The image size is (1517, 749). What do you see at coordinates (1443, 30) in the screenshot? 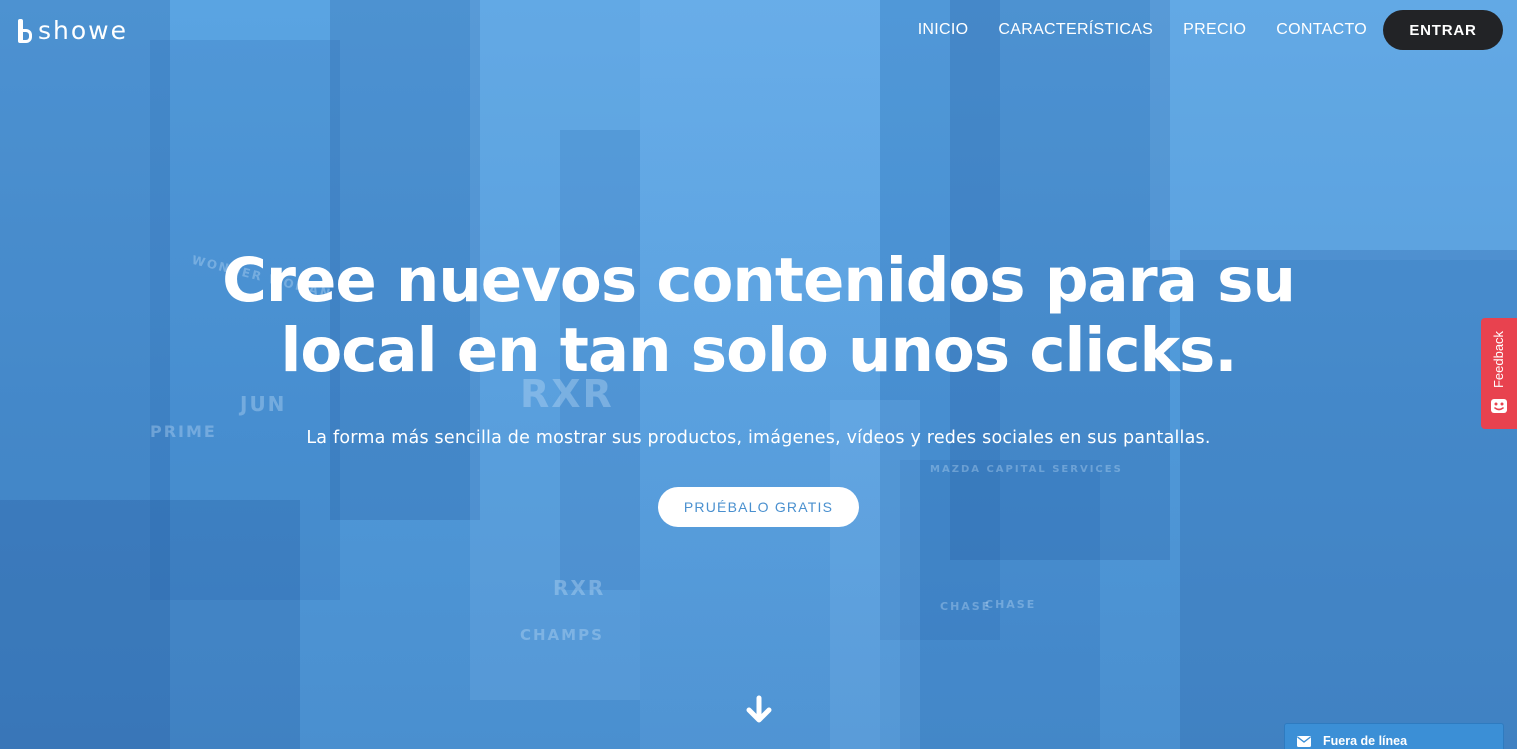
I see `login-button: ENTRAR` at bounding box center [1443, 30].